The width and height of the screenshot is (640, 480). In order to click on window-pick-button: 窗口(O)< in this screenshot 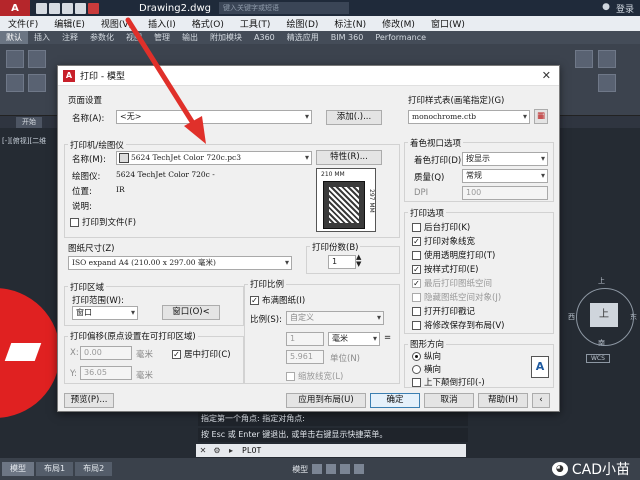, I will do `click(191, 312)`.